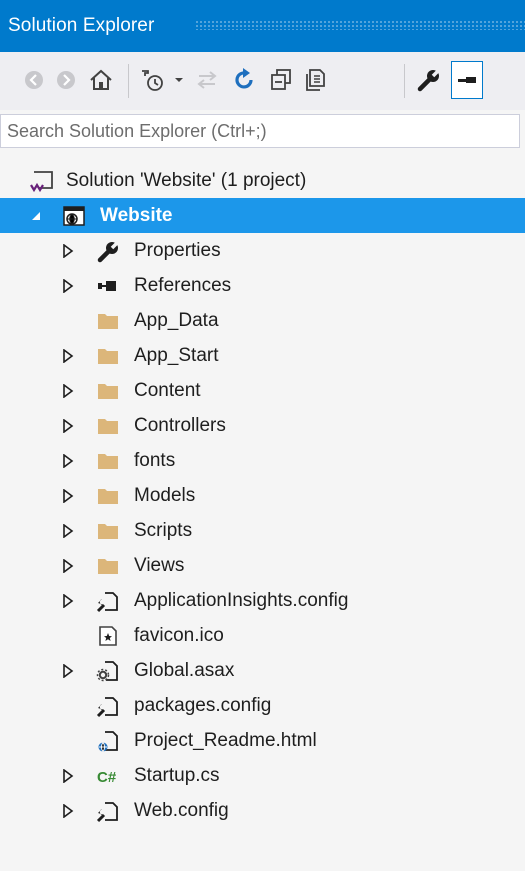  Describe the element at coordinates (262, 355) in the screenshot. I see `tree-item: App_Start` at that location.